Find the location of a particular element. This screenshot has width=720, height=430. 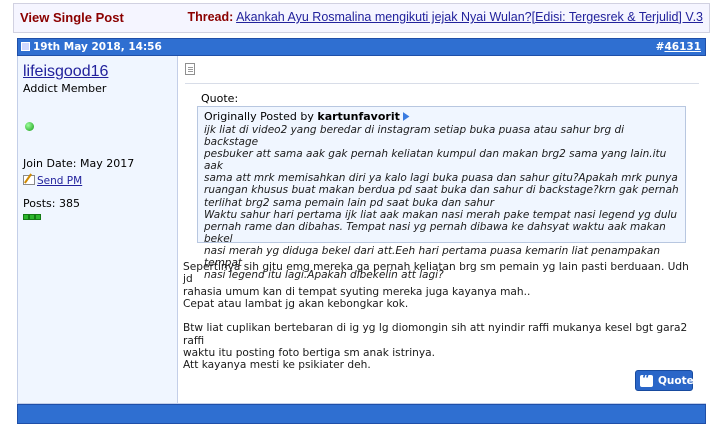

post-footer-bar is located at coordinates (361, 414).